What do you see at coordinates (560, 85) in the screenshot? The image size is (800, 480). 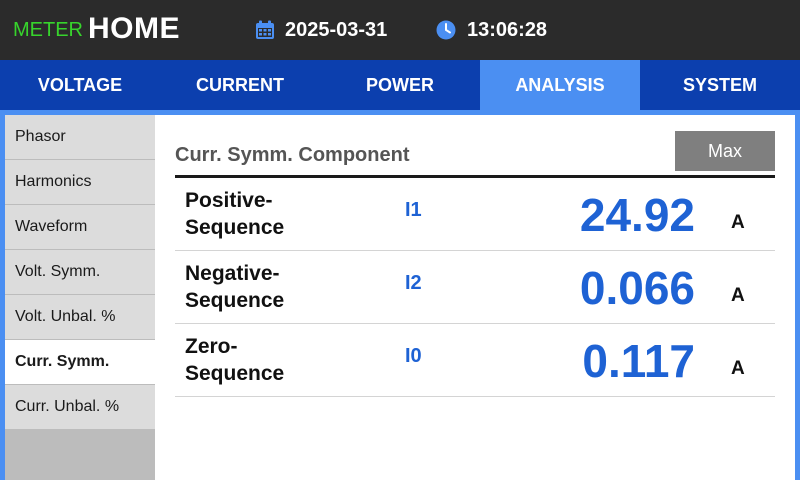 I see `tab-analysis: ANALYSIS` at bounding box center [560, 85].